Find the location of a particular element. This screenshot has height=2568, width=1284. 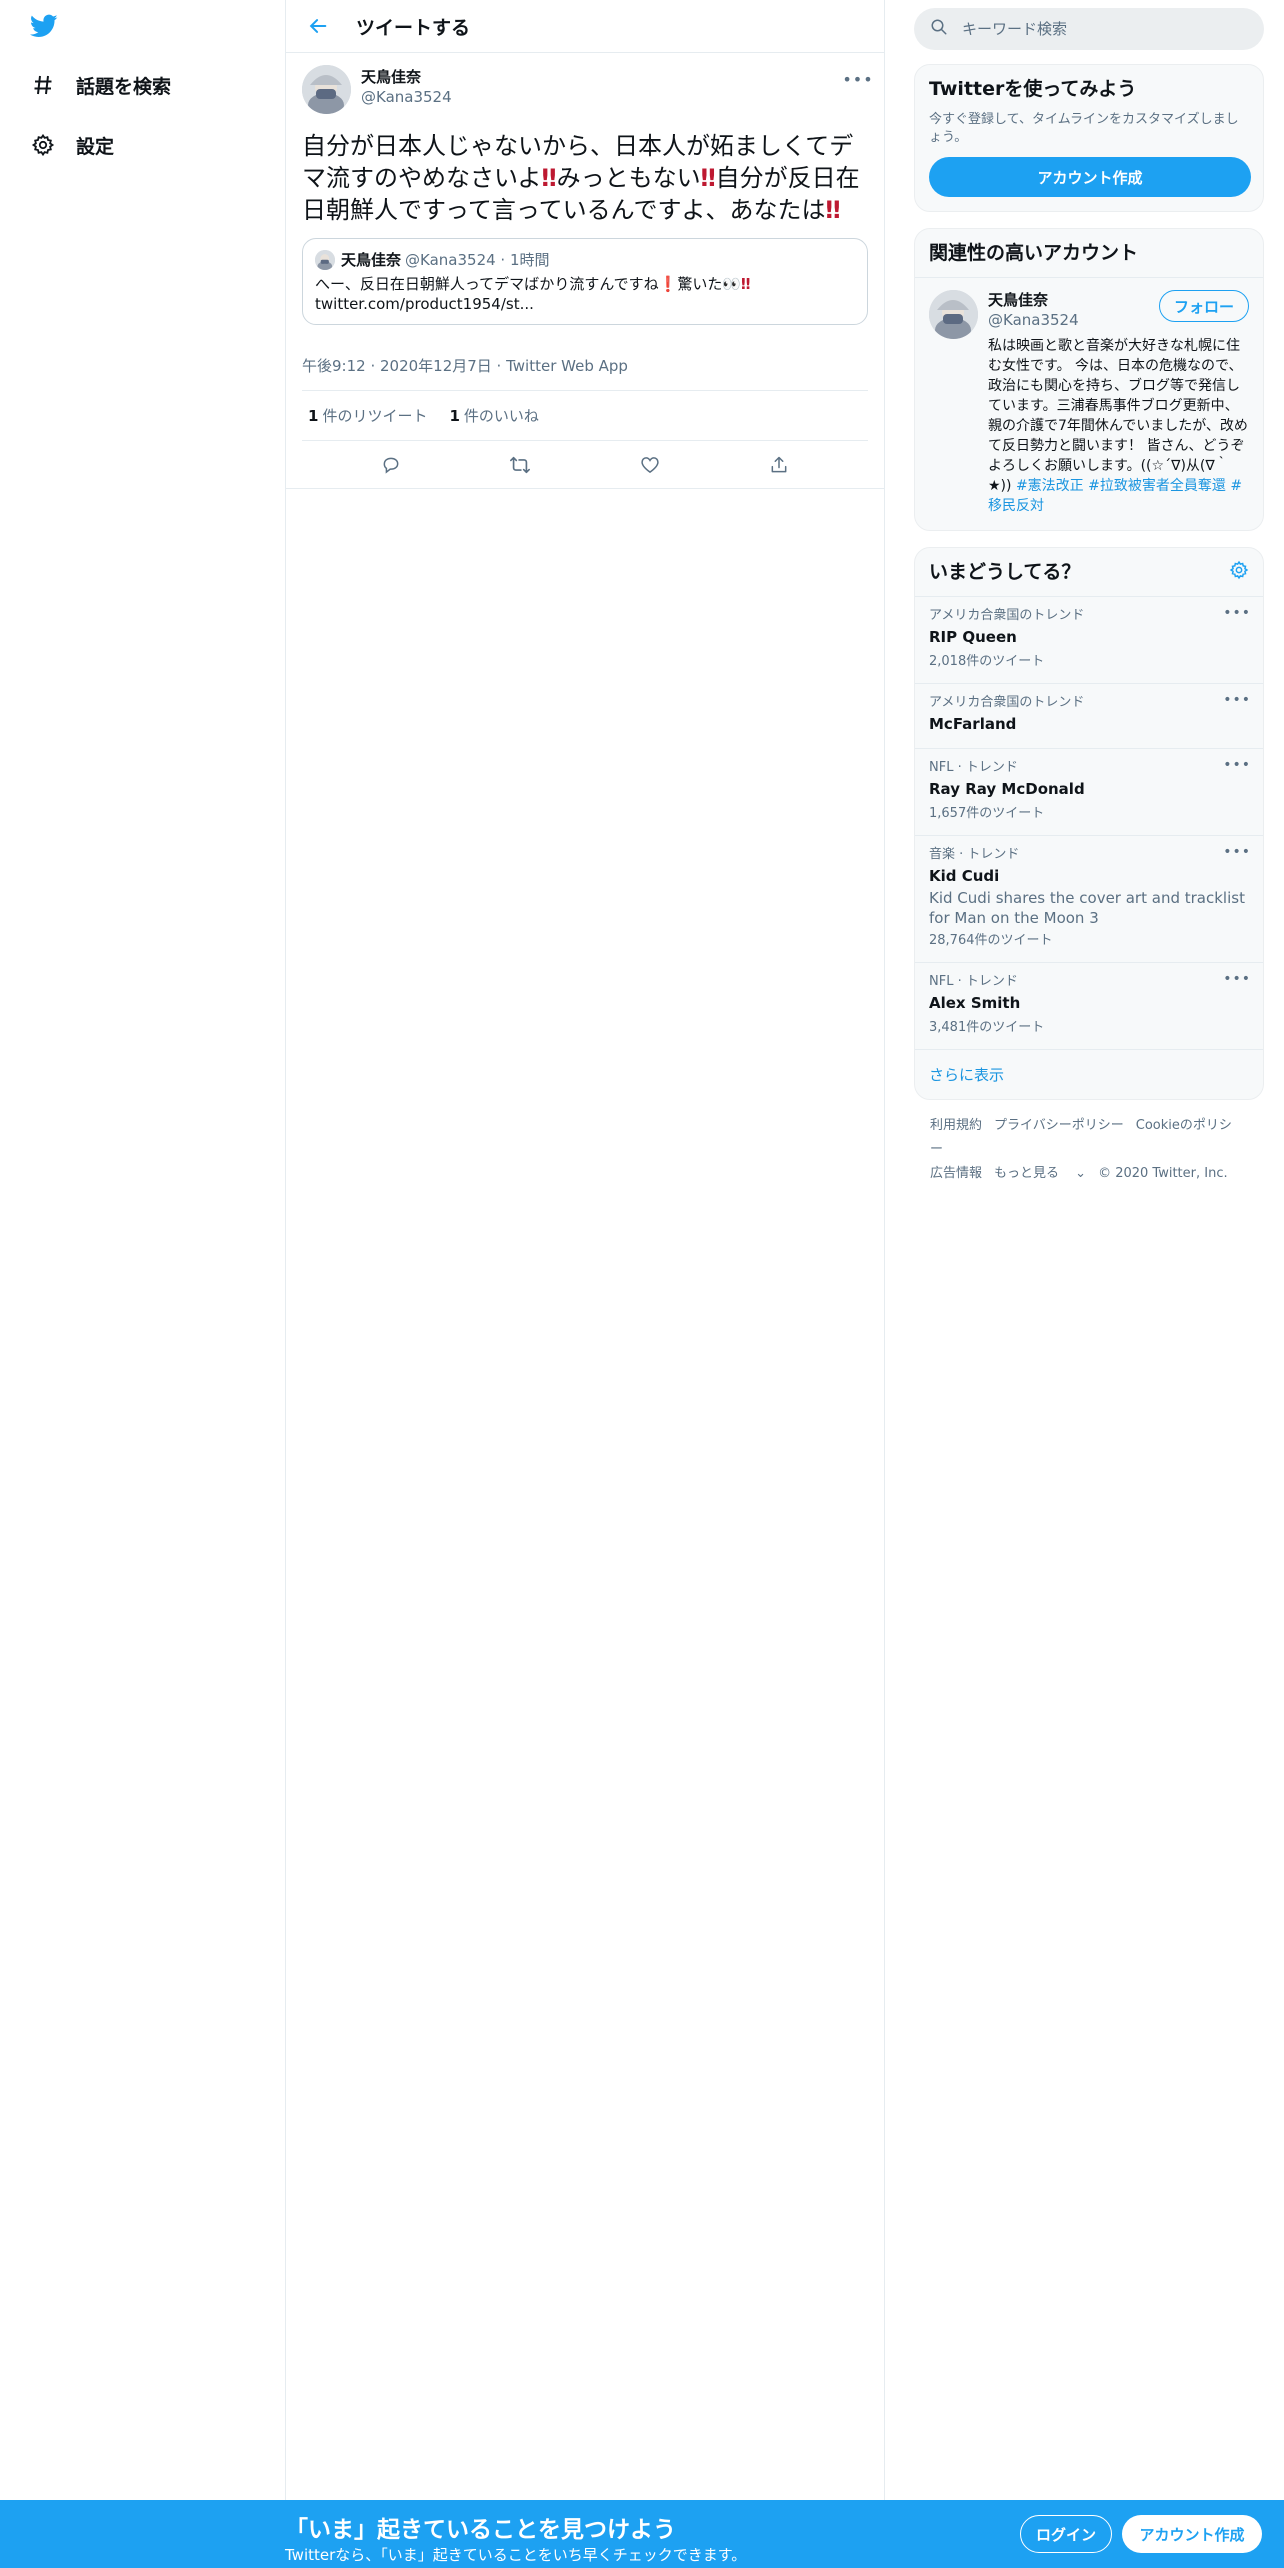

share-icon is located at coordinates (779, 465).